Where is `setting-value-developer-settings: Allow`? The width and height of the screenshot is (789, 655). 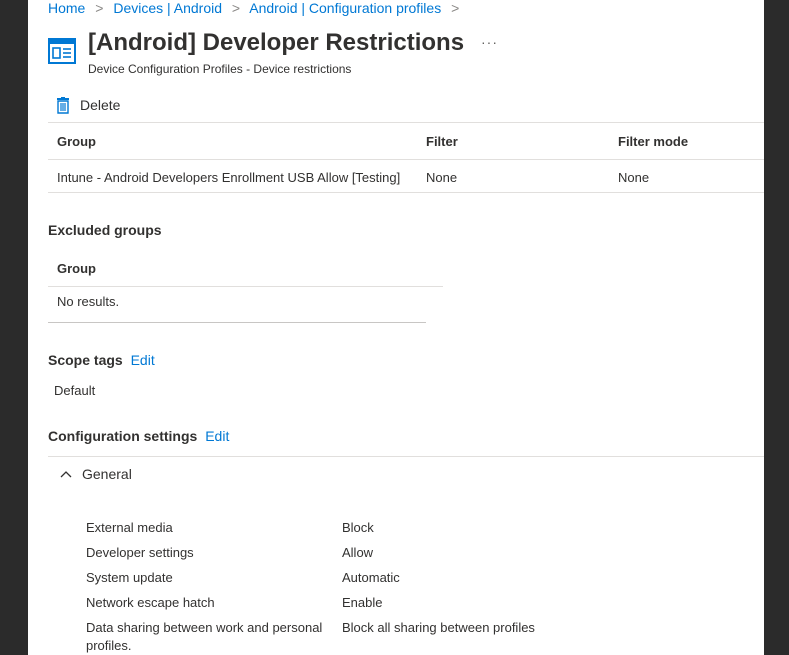
setting-value-developer-settings: Allow is located at coordinates (358, 552).